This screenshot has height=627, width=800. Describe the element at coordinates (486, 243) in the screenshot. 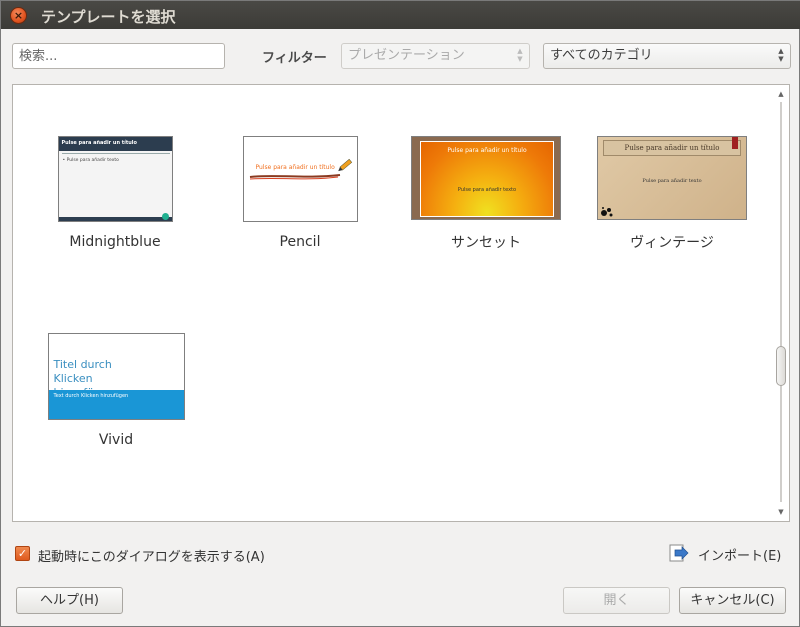

I see `template-name: サンセット` at that location.